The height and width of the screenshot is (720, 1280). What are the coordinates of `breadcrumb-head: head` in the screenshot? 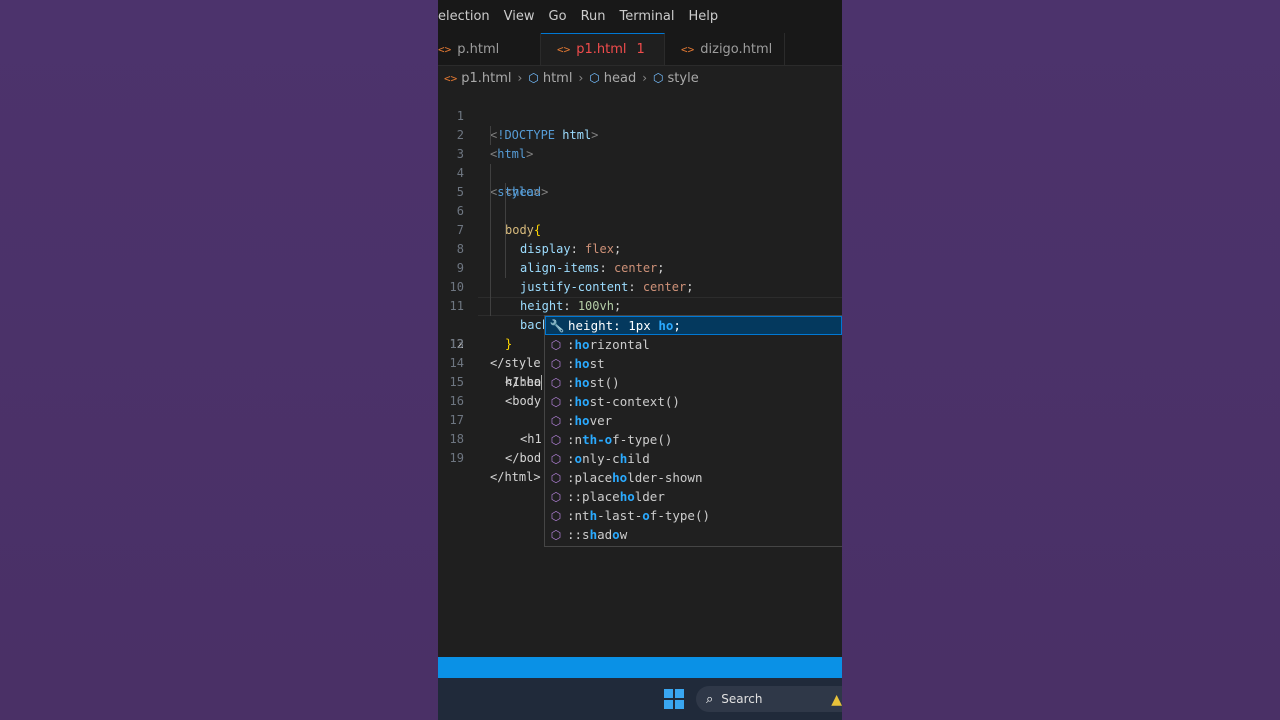 It's located at (620, 78).